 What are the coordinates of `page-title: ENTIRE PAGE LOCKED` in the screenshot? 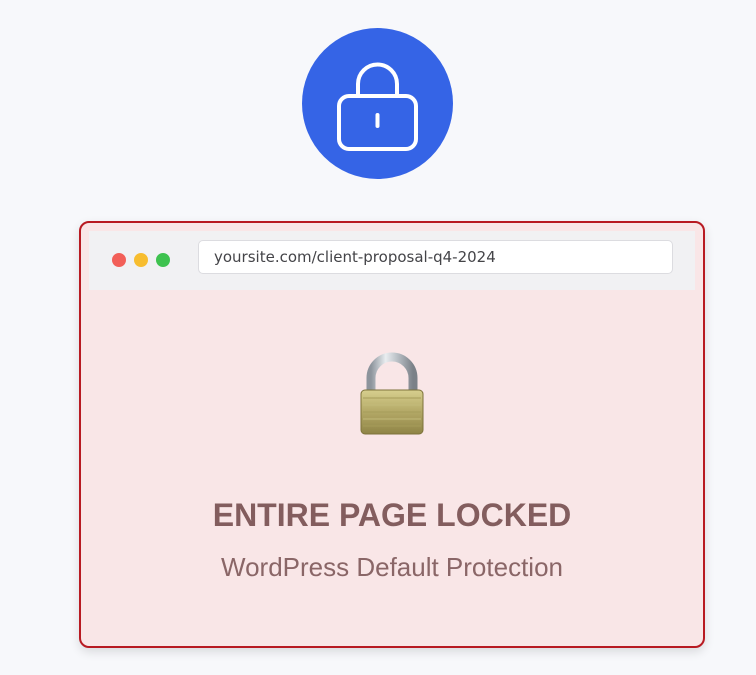 It's located at (392, 515).